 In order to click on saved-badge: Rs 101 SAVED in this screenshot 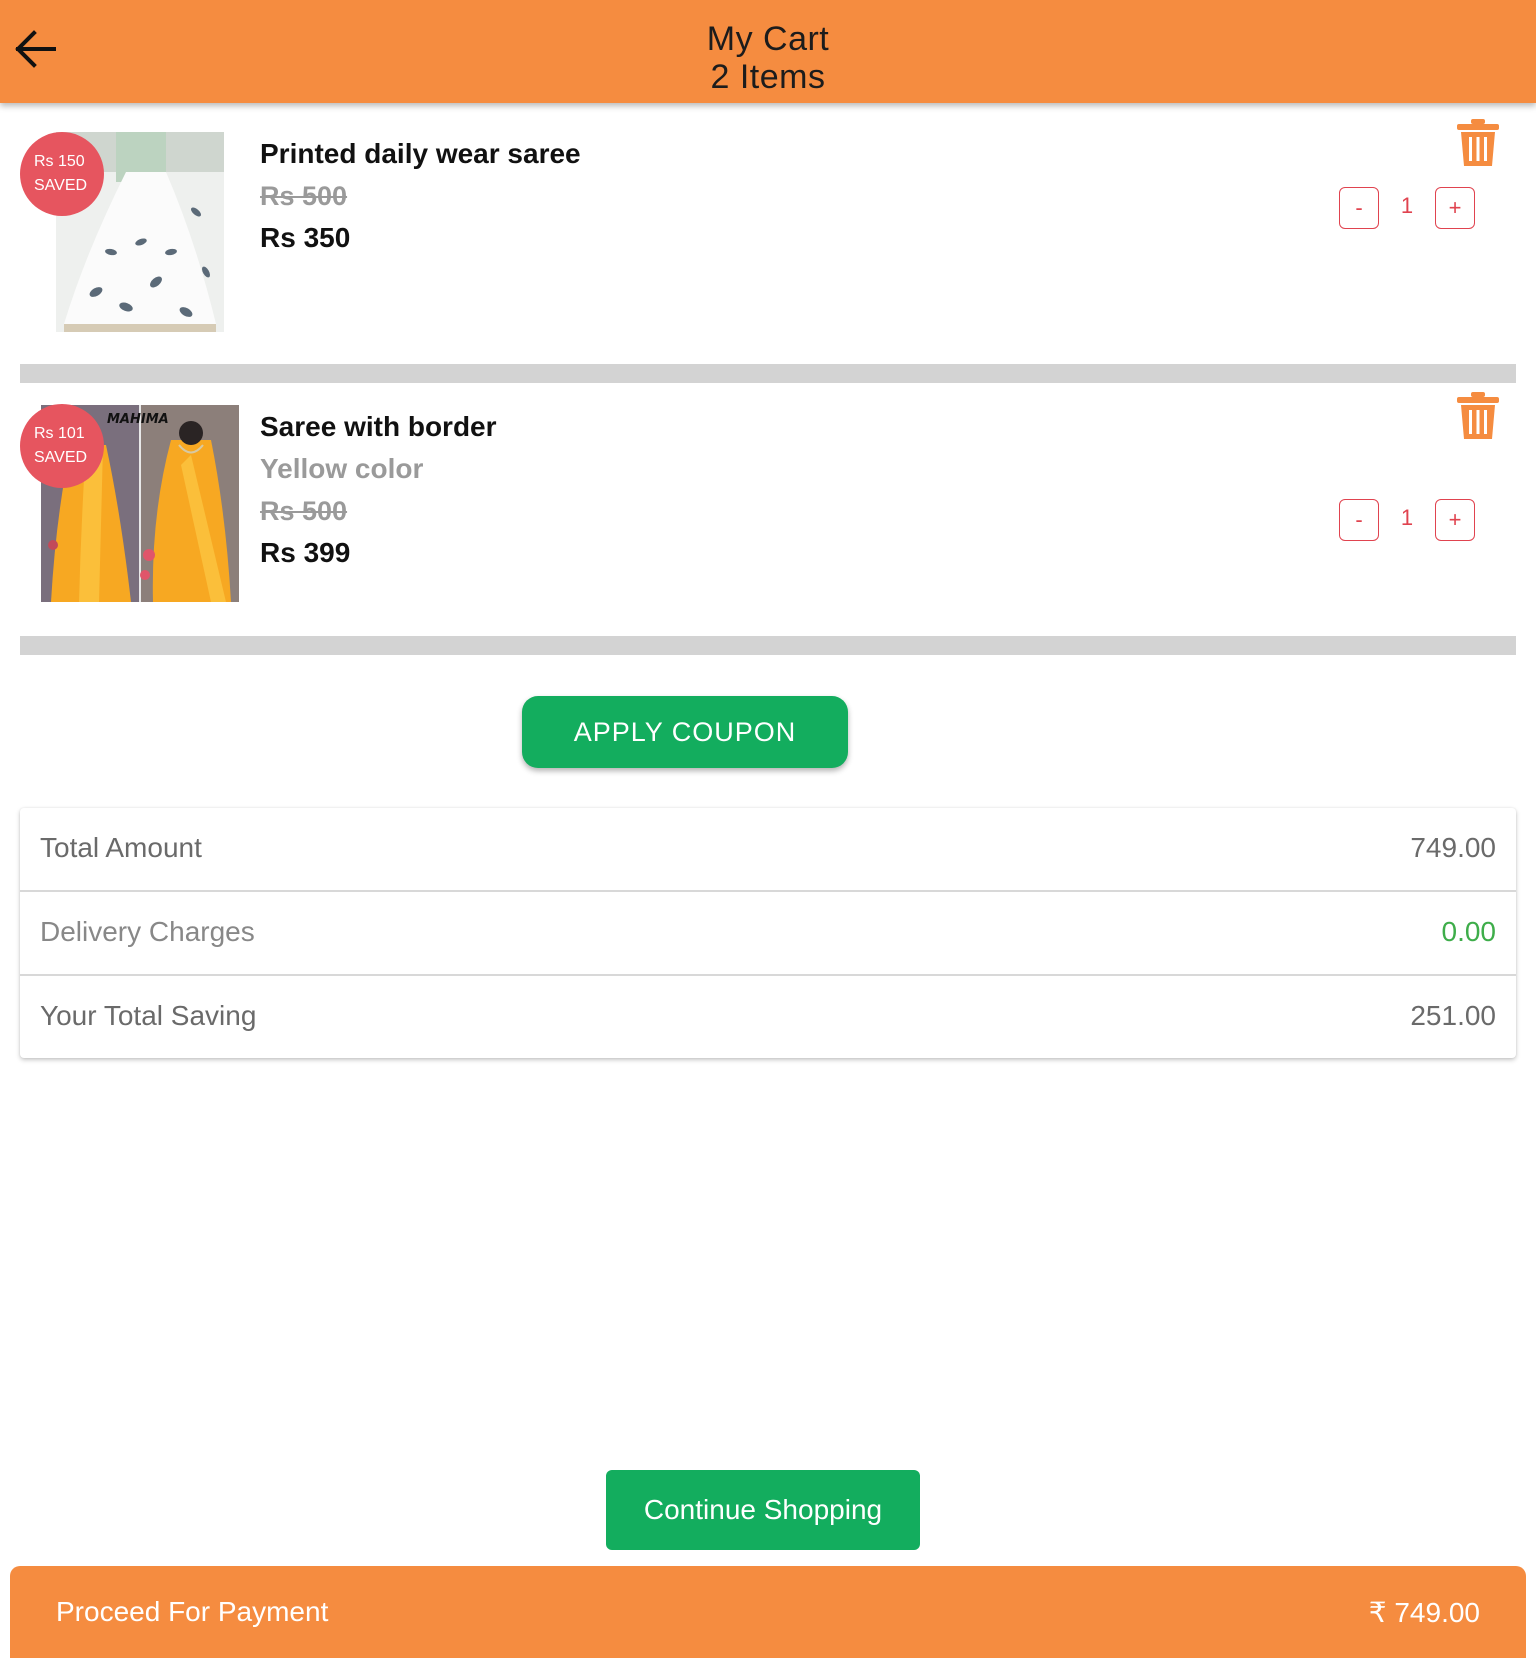, I will do `click(62, 446)`.